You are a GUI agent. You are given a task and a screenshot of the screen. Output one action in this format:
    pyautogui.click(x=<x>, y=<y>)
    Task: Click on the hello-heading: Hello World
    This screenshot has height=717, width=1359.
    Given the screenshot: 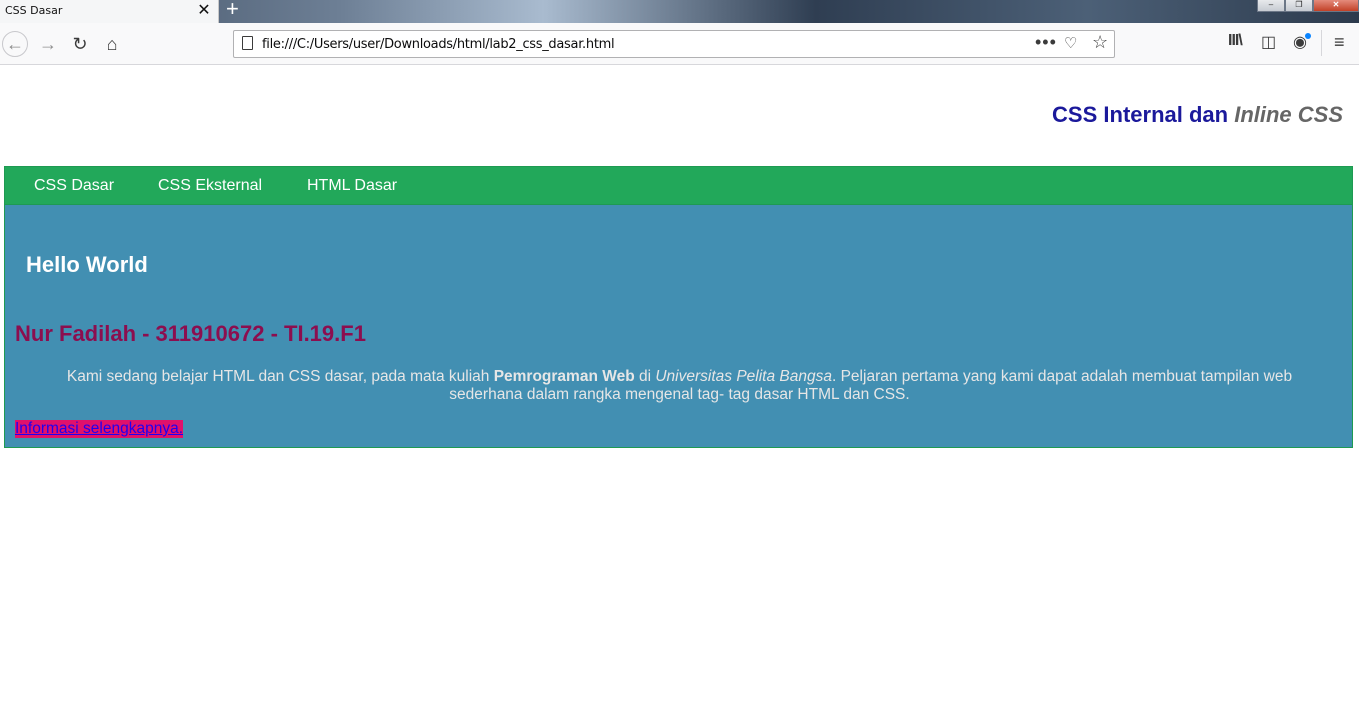 What is the action you would take?
    pyautogui.click(x=87, y=264)
    